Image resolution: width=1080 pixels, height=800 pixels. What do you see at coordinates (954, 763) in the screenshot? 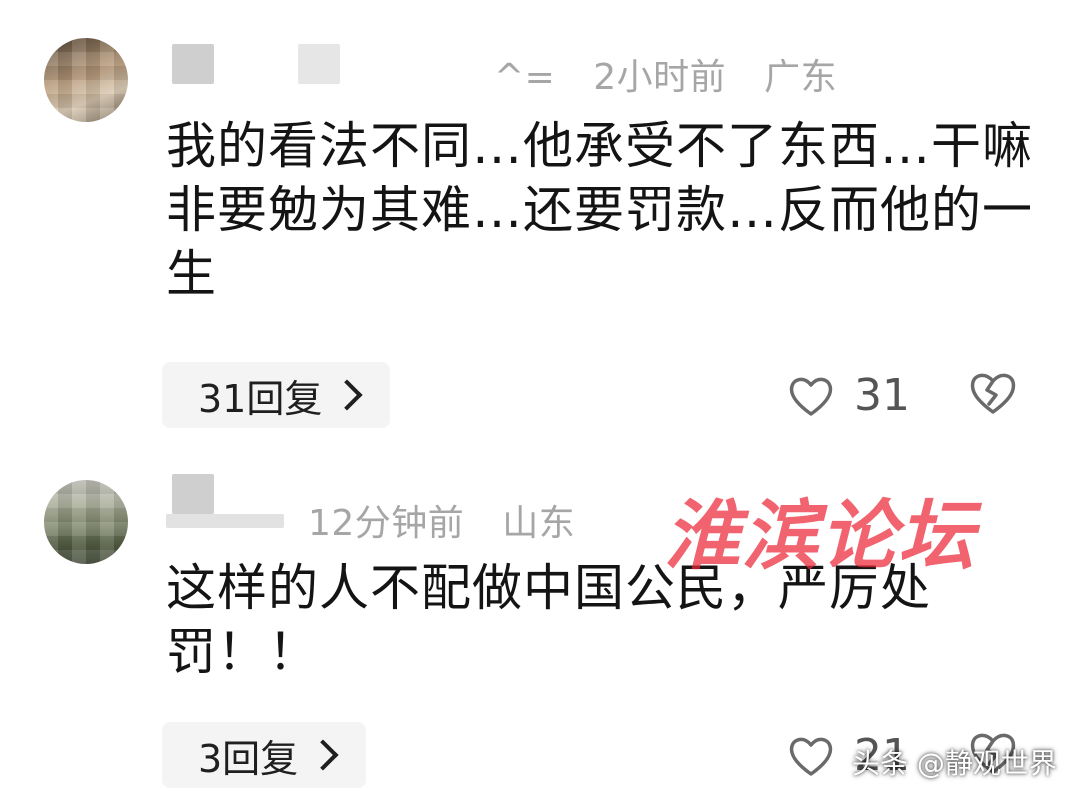
I see `source-credit: 头条 @静观世界` at bounding box center [954, 763].